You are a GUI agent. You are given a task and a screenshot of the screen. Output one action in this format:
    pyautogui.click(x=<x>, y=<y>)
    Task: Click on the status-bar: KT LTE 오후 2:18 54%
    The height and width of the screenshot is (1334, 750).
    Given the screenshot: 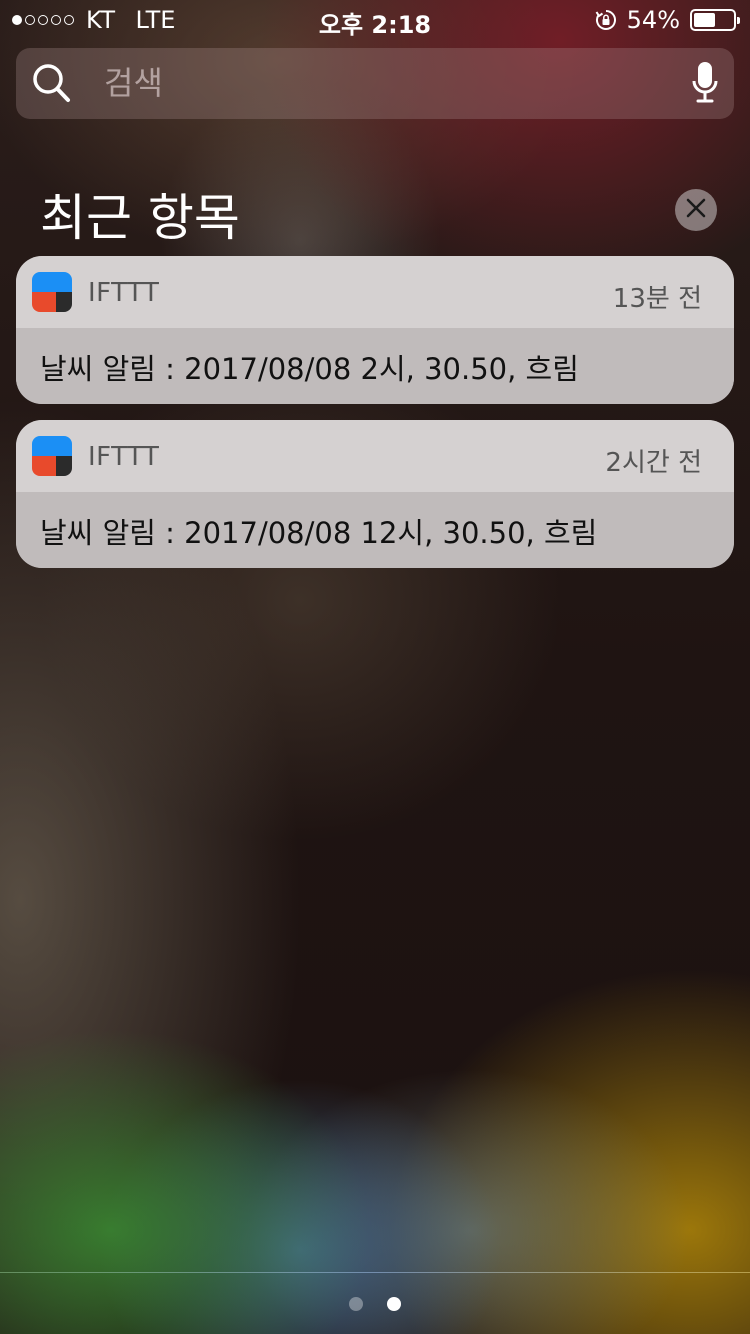 What is the action you would take?
    pyautogui.click(x=375, y=20)
    